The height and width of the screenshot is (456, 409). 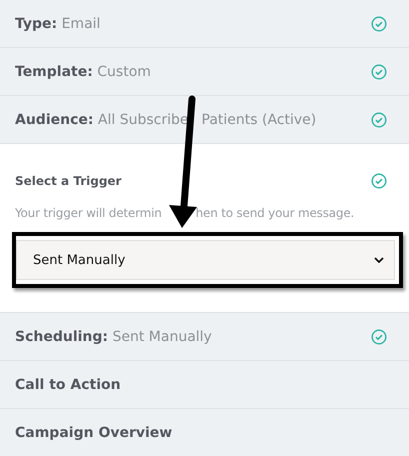 What do you see at coordinates (204, 385) in the screenshot?
I see `step-row: Call to Action` at bounding box center [204, 385].